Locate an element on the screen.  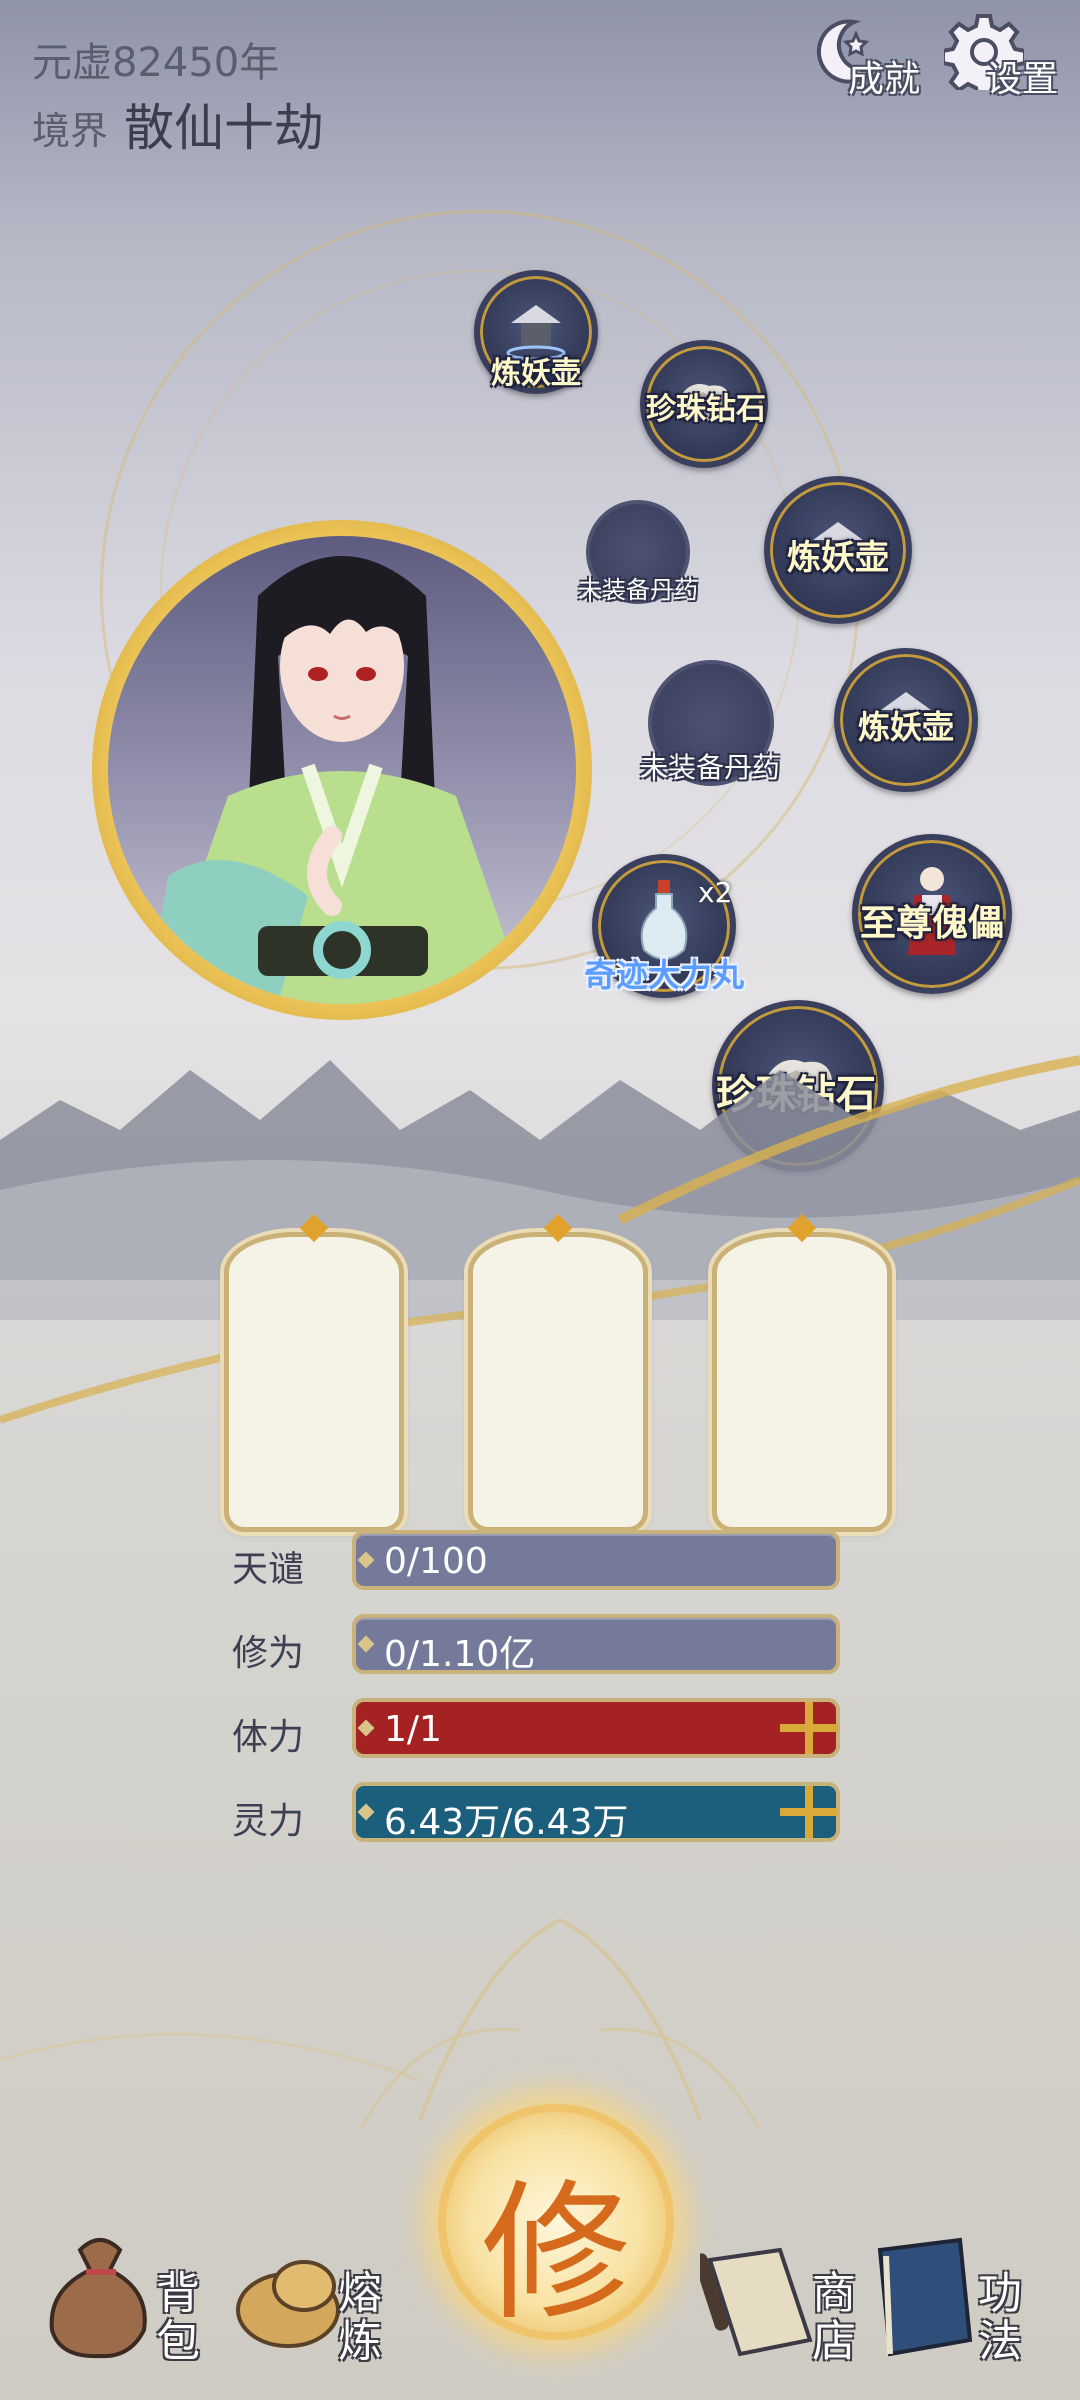
nav-shop-label: 商店 is located at coordinates (834, 2317).